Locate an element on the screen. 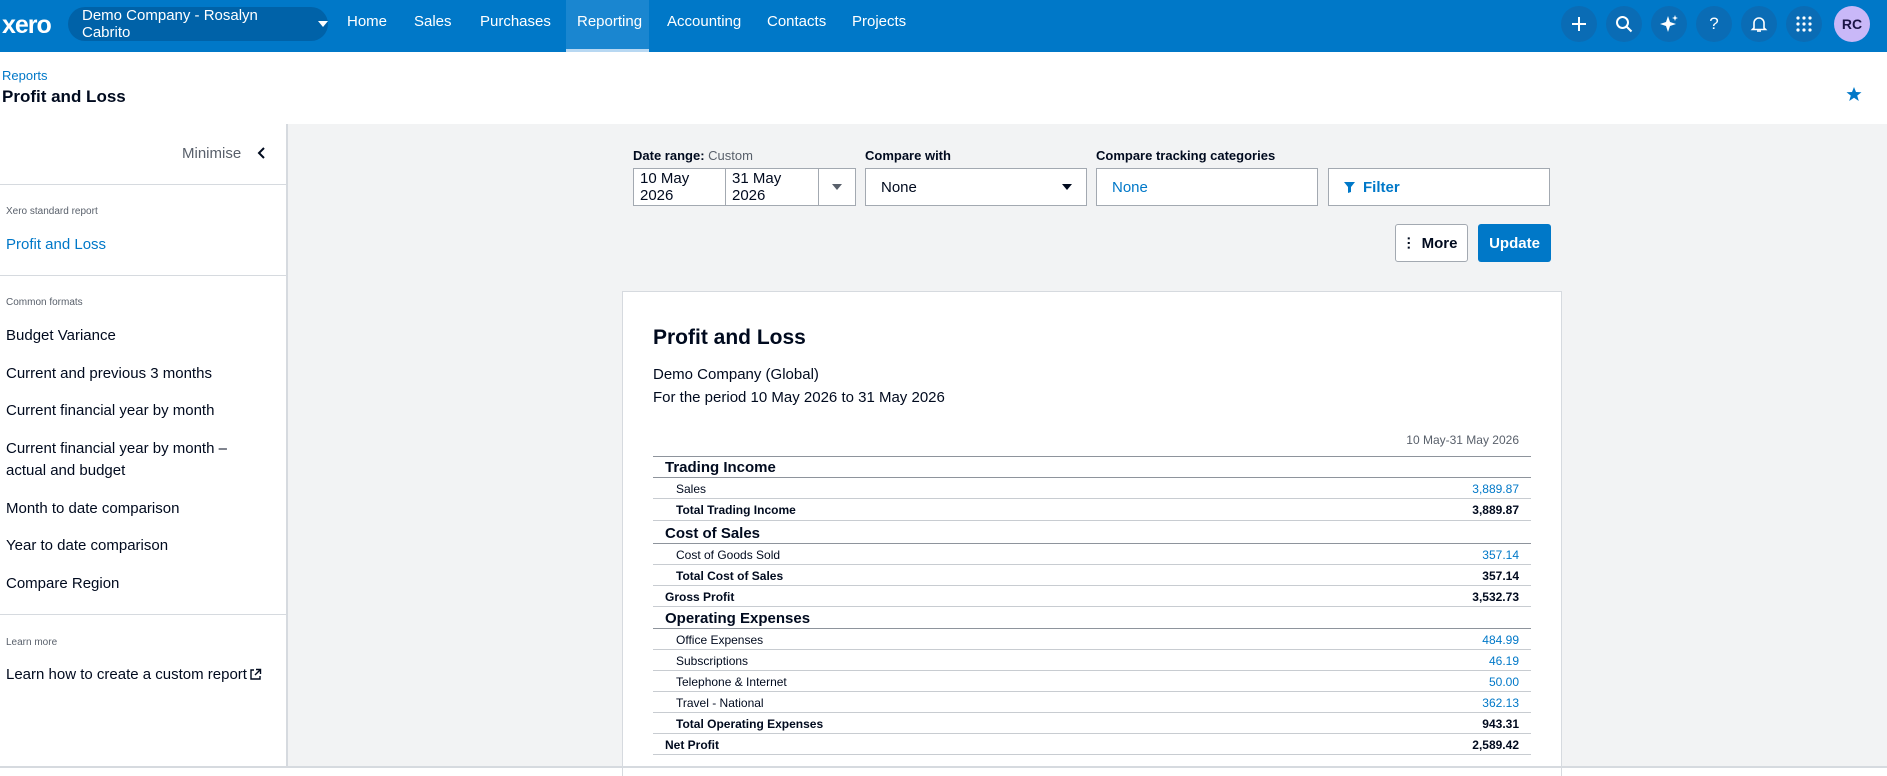 Image resolution: width=1887 pixels, height=776 pixels. plus-icon is located at coordinates (1579, 24).